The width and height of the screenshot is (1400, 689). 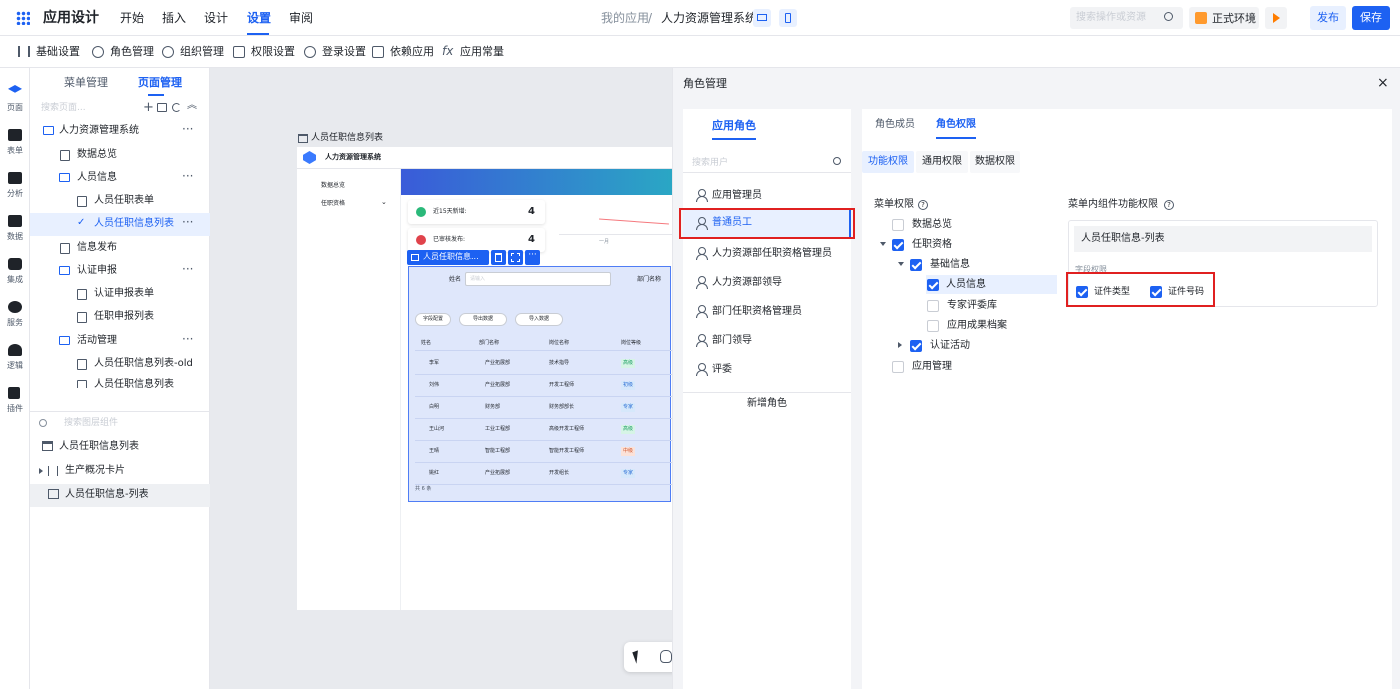 I want to click on close-icon: ×, so click(x=1383, y=83).